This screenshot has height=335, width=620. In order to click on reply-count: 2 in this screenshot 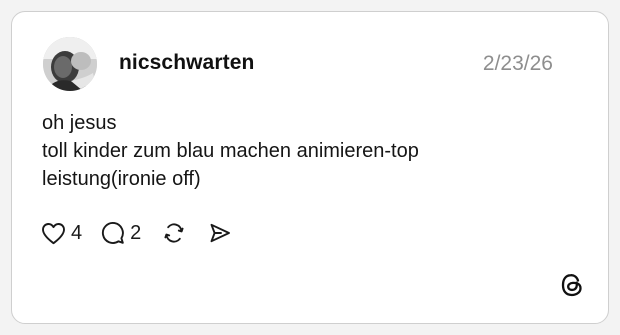, I will do `click(136, 232)`.